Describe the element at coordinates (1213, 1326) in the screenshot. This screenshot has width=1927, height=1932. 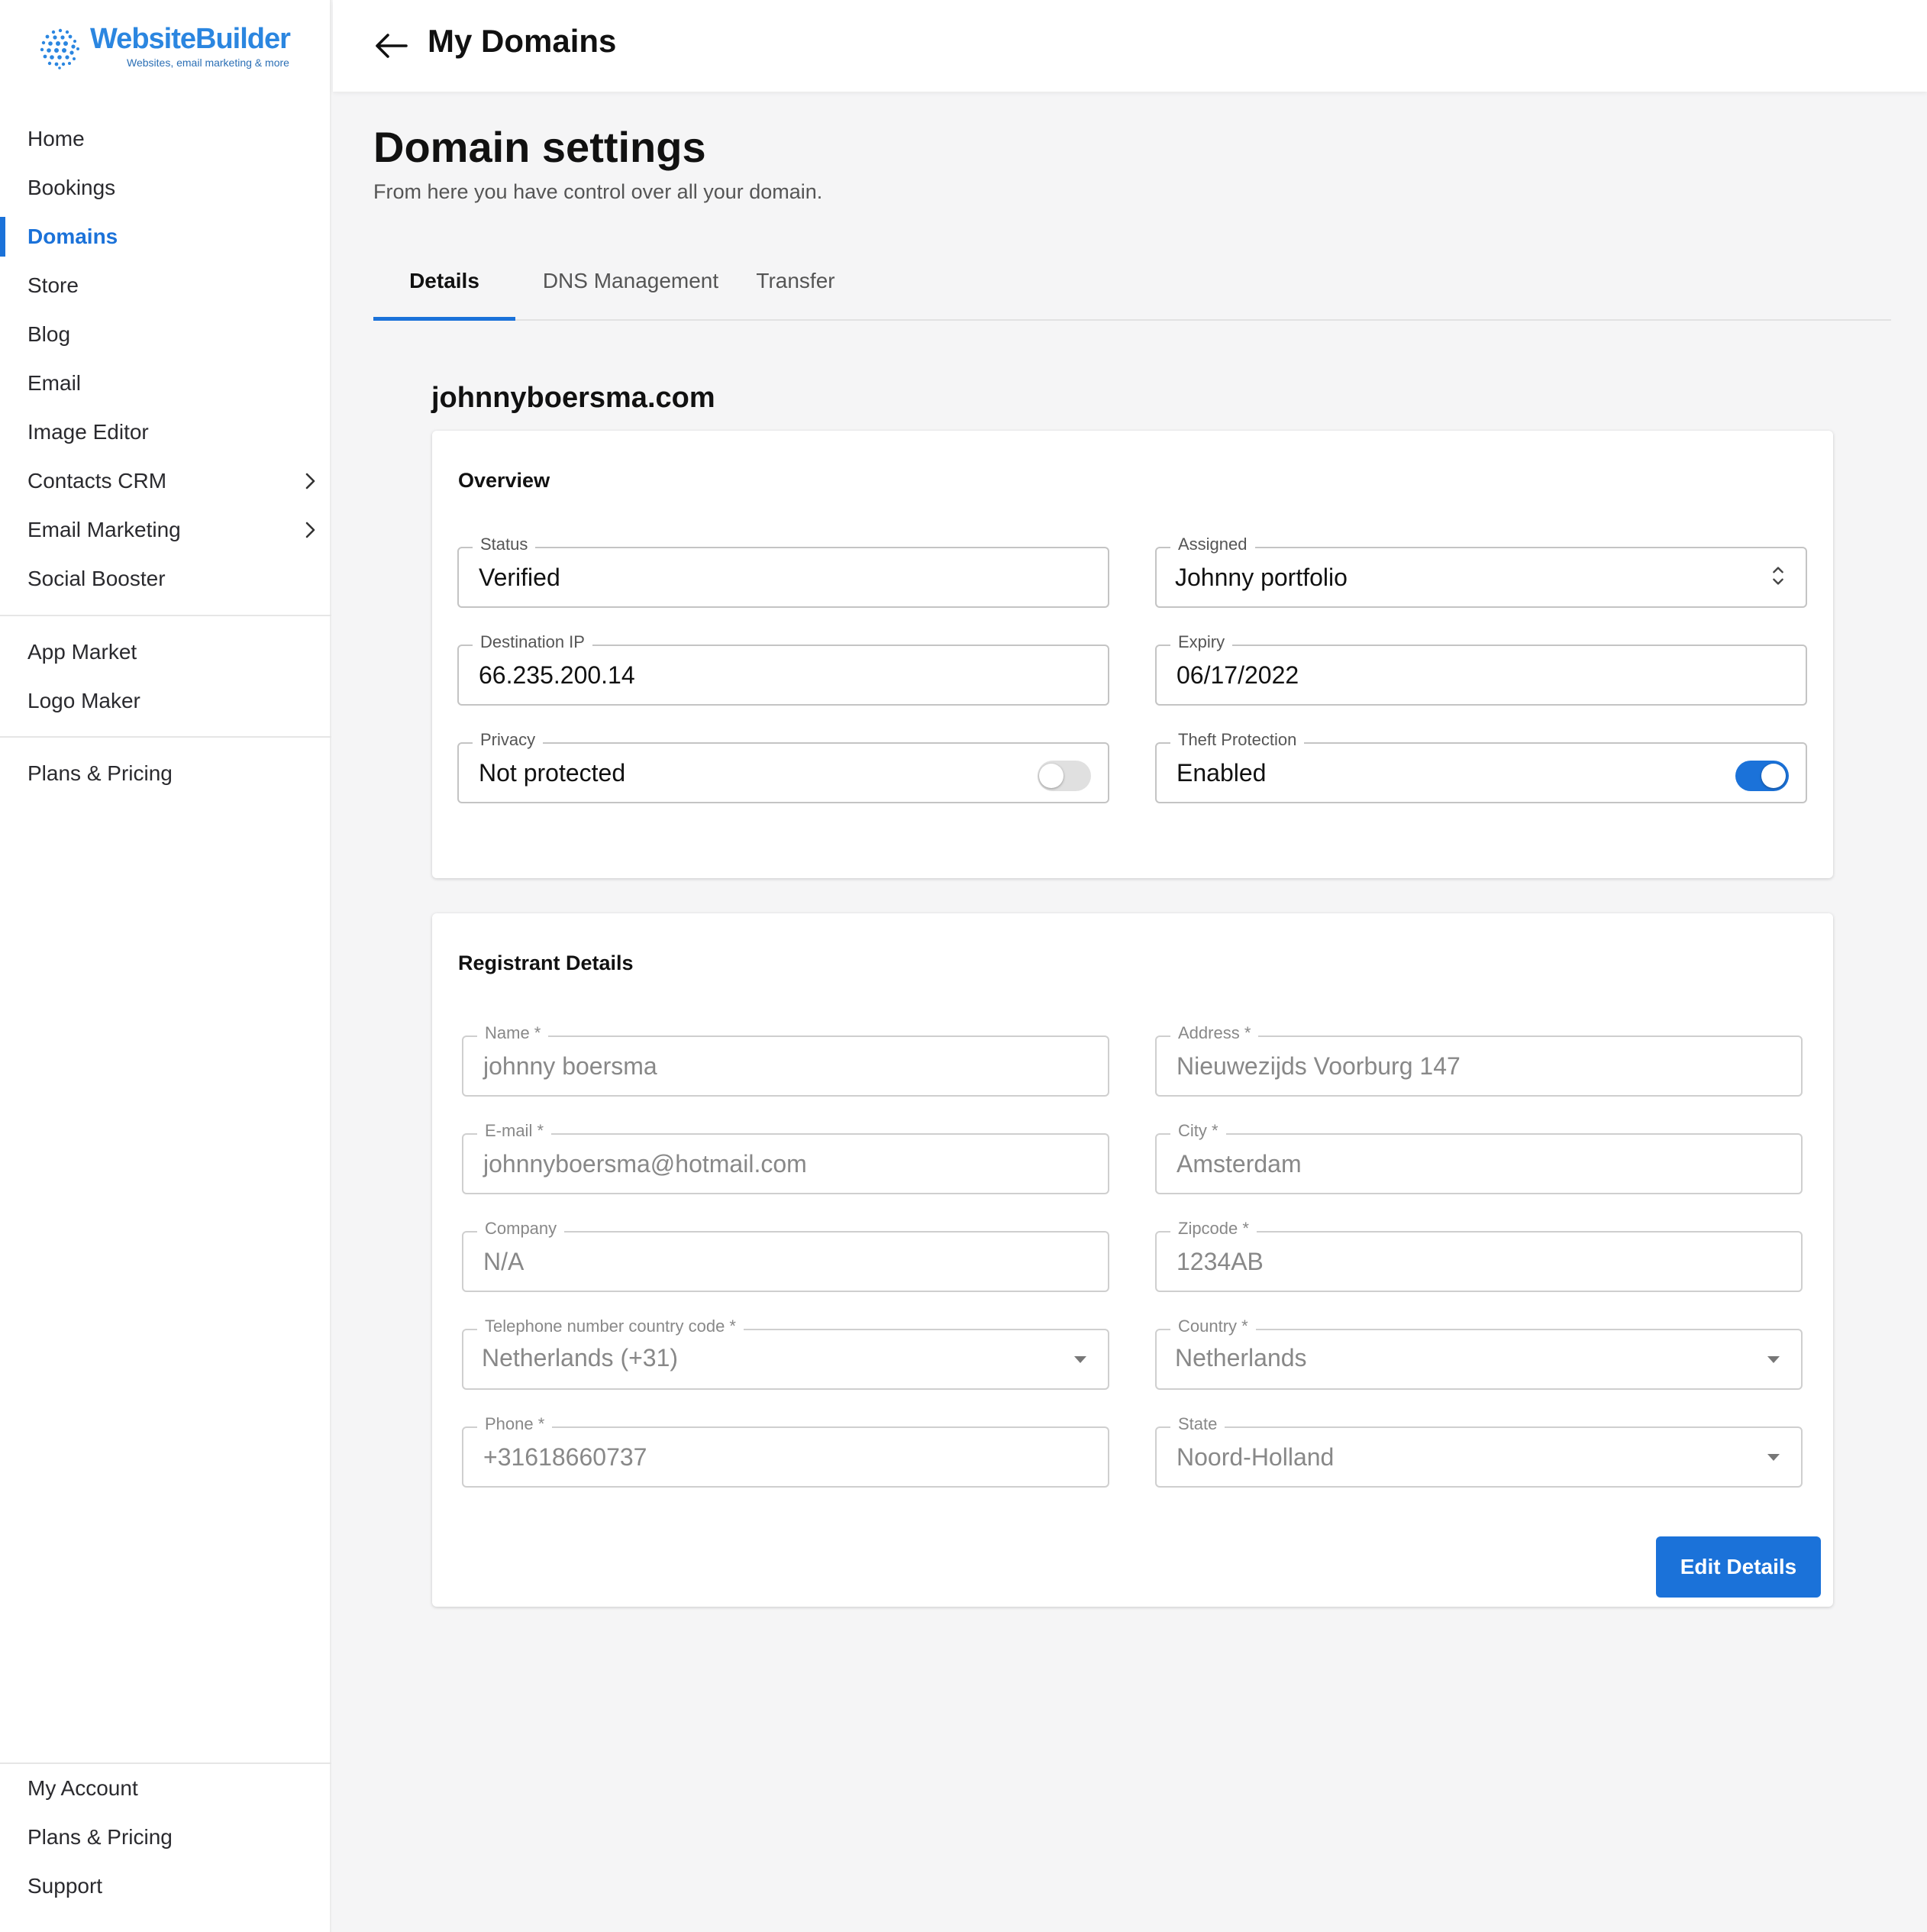
I see `country-label: Country *` at that location.